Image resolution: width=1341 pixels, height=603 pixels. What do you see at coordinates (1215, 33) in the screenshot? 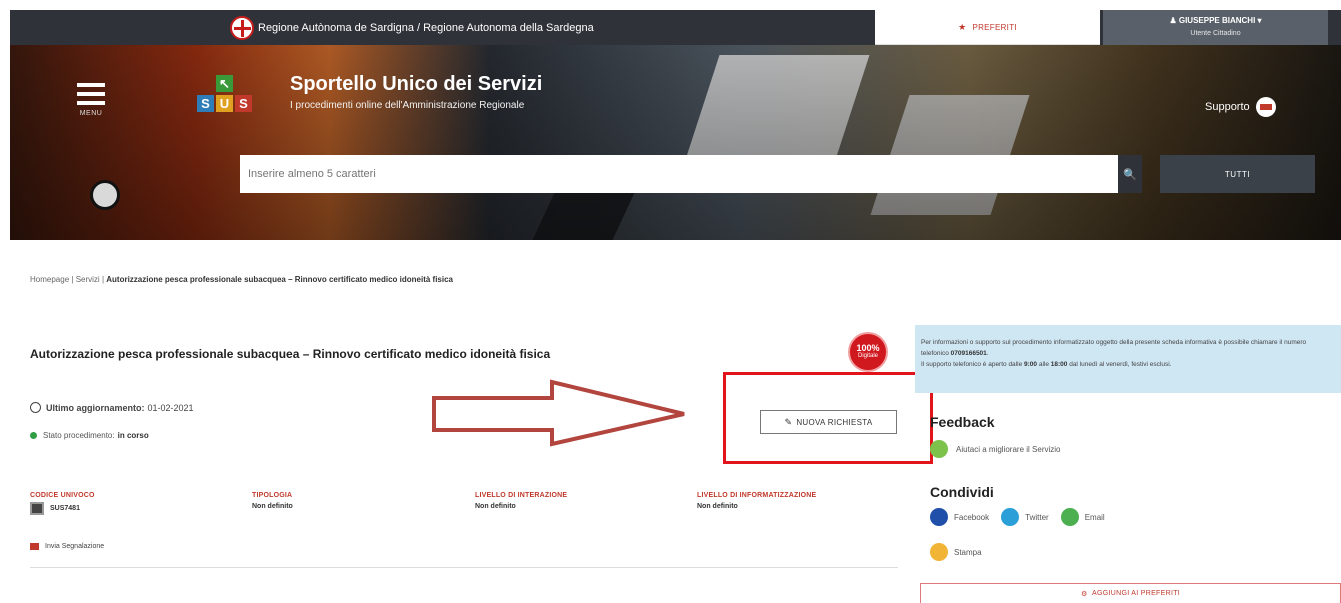
I see `user-role: Utente Cittadino` at bounding box center [1215, 33].